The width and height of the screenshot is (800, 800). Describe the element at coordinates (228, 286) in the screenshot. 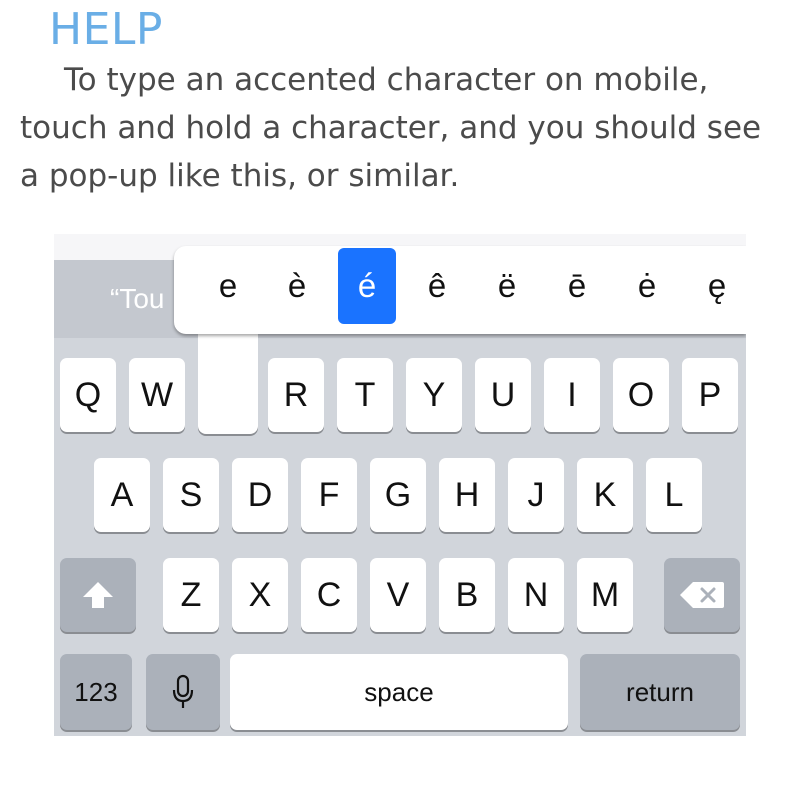

I see `accent-option: e` at that location.